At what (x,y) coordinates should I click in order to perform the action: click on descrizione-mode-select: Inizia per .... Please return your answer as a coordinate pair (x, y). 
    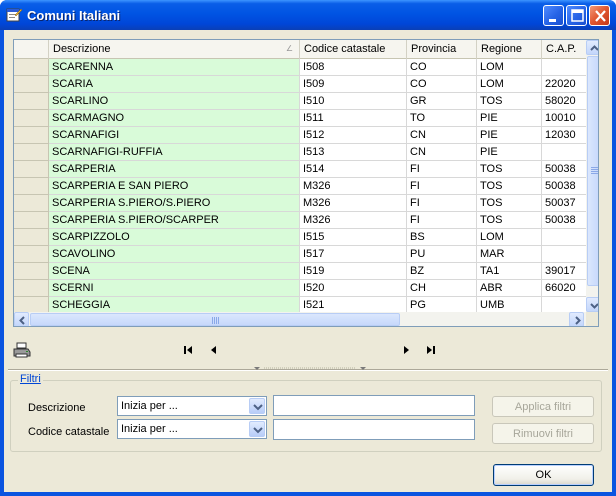
    Looking at the image, I should click on (192, 406).